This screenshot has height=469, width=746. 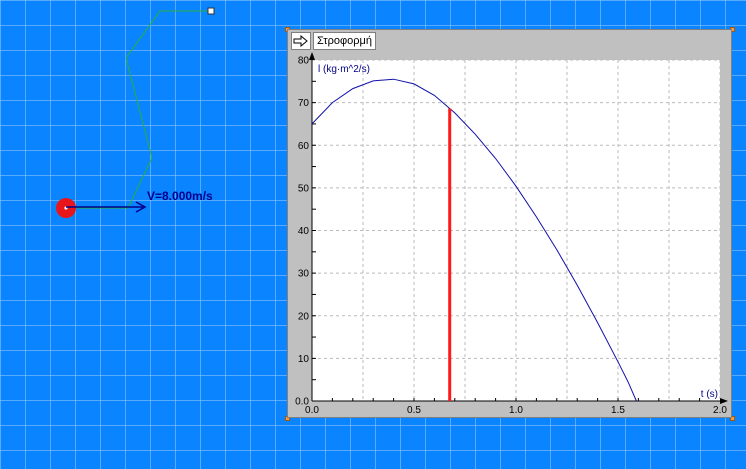 I want to click on graph-toolbar: Στροφορμή, so click(x=333, y=41).